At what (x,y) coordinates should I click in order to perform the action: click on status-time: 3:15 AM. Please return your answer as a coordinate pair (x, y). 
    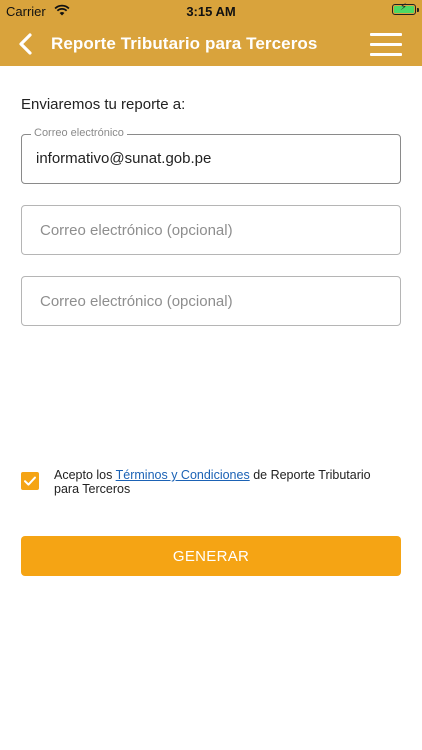
    Looking at the image, I should click on (211, 11).